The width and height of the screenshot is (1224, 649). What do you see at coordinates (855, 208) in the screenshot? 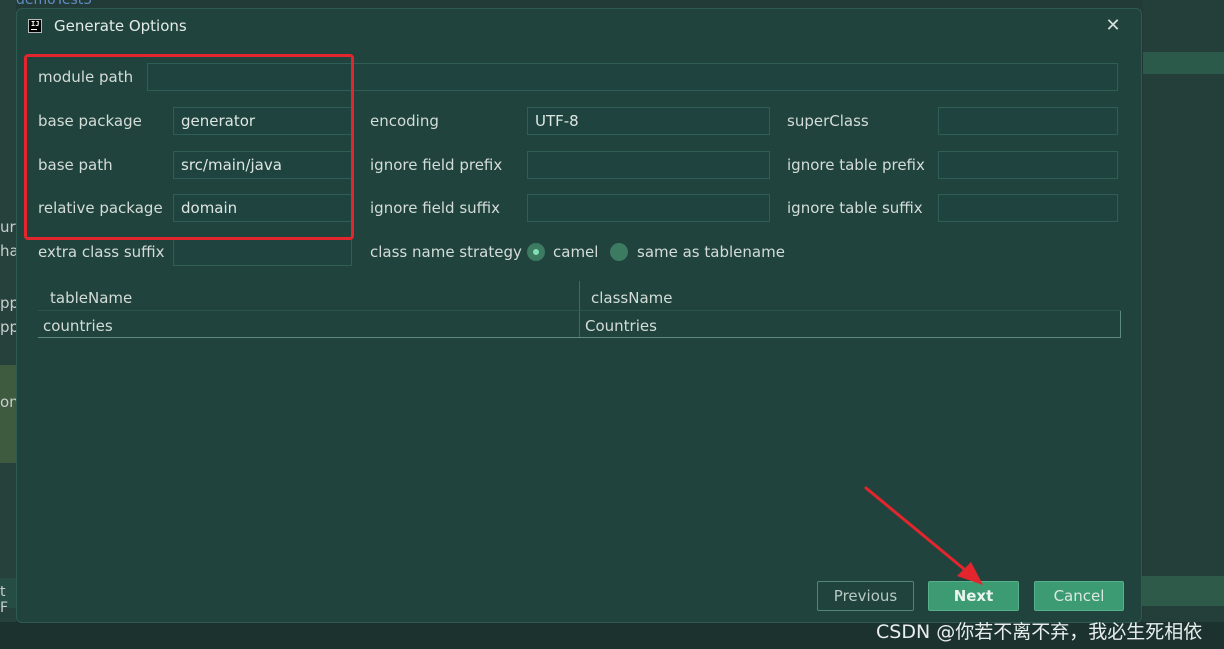
I see `ignore-table-suffix-label: ignore table suffix` at bounding box center [855, 208].